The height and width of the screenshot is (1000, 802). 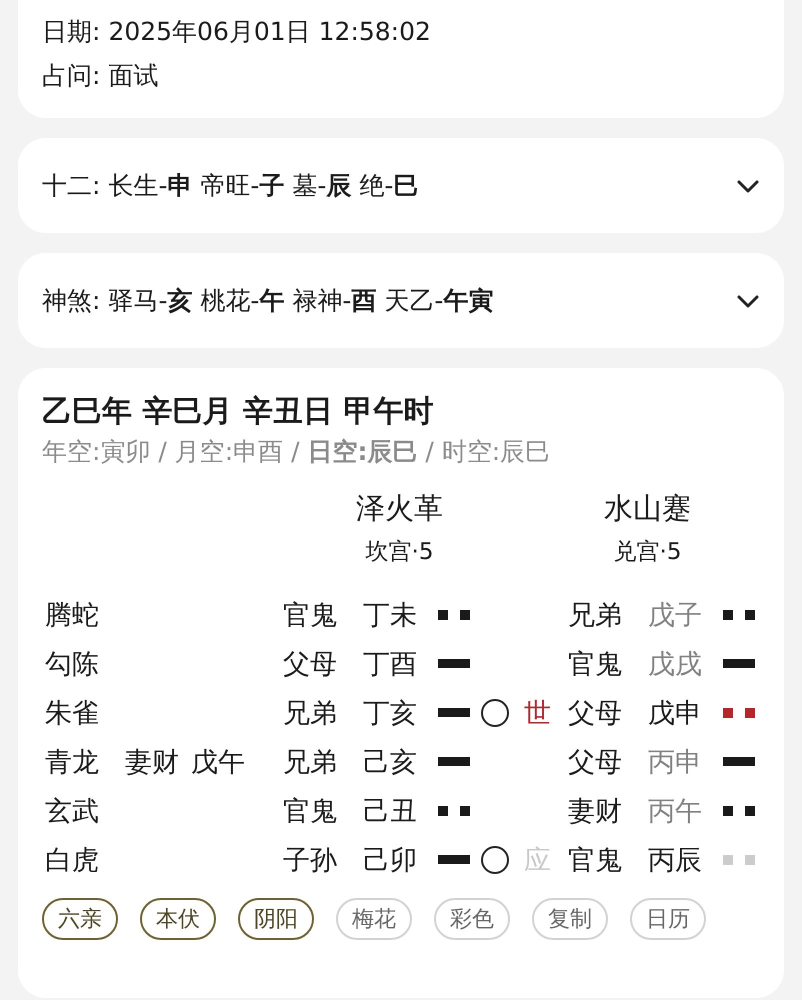 I want to click on branch-label: 戊戌, so click(x=675, y=665).